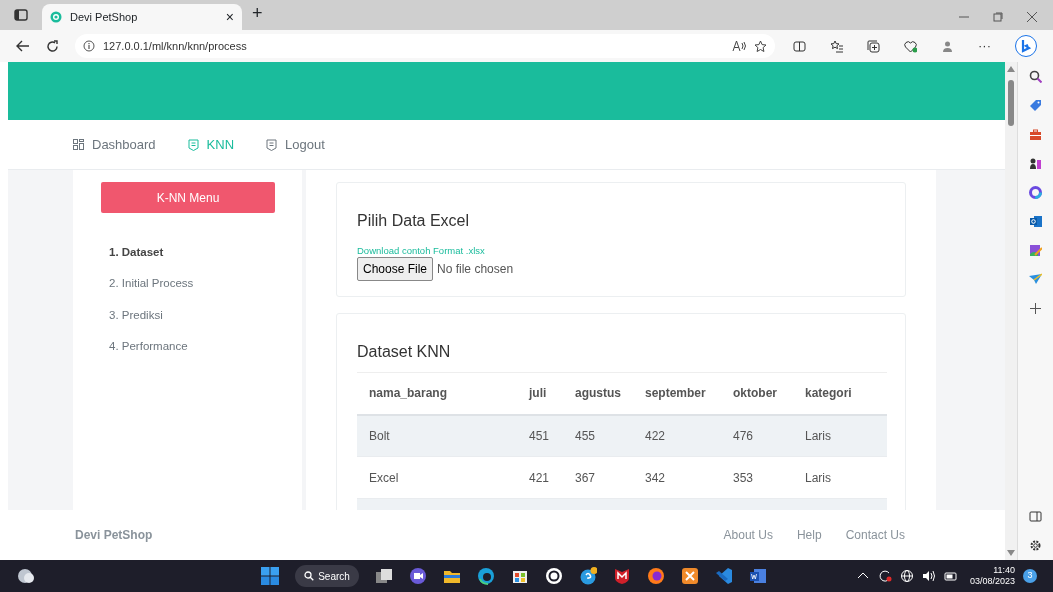 The width and height of the screenshot is (1053, 592). I want to click on footer-link: Contact Us, so click(875, 535).